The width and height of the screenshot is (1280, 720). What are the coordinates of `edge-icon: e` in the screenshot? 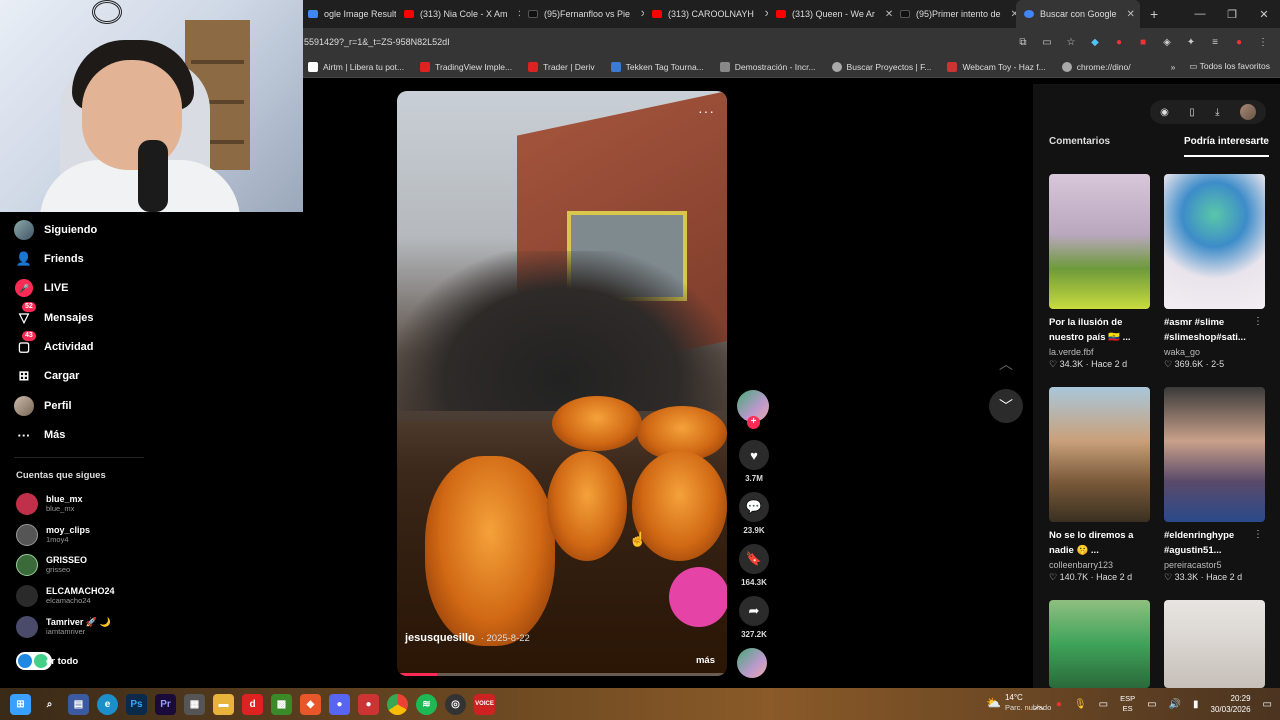 It's located at (107, 704).